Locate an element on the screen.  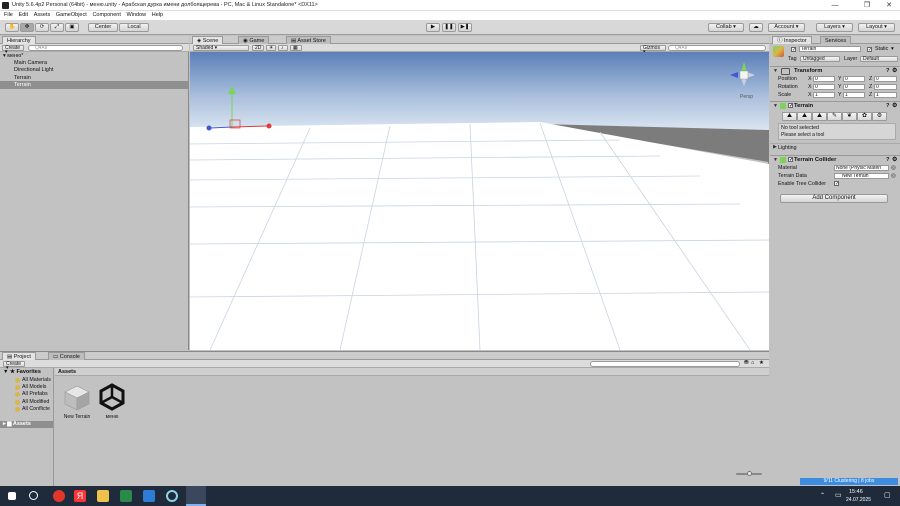
rotation-x-field: 0 is located at coordinates (824, 87).